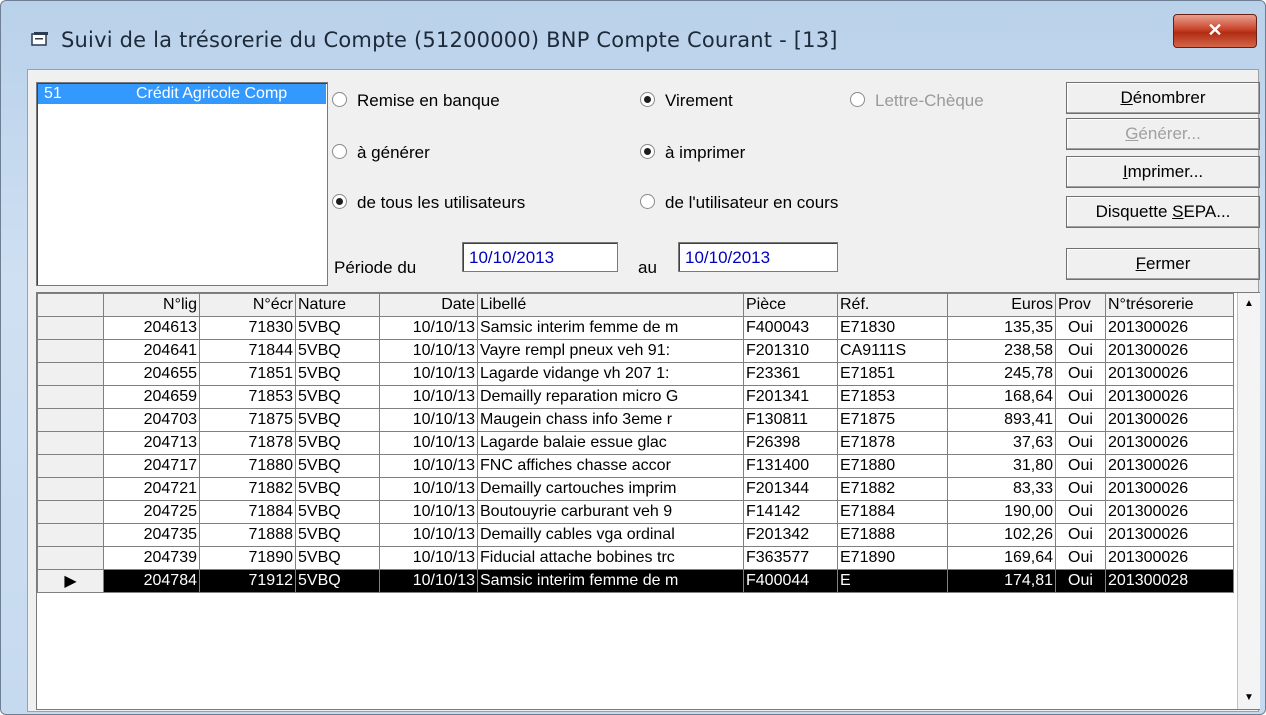  What do you see at coordinates (610, 374) in the screenshot?
I see `table-cell: Lagarde vidange vh 207 1:` at bounding box center [610, 374].